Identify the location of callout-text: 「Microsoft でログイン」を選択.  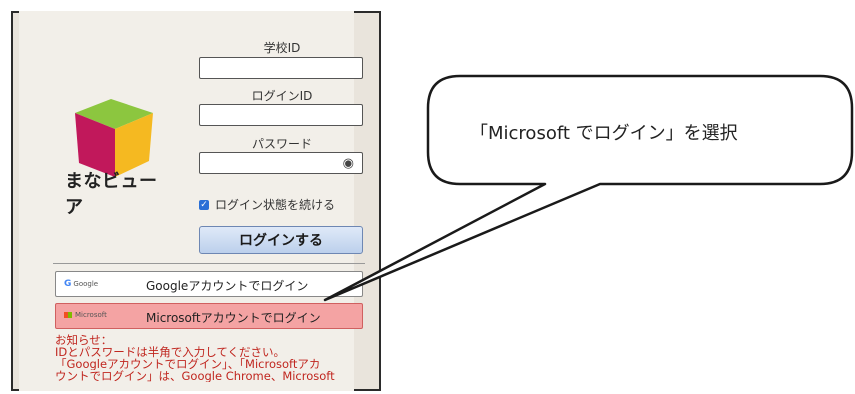
(604, 133).